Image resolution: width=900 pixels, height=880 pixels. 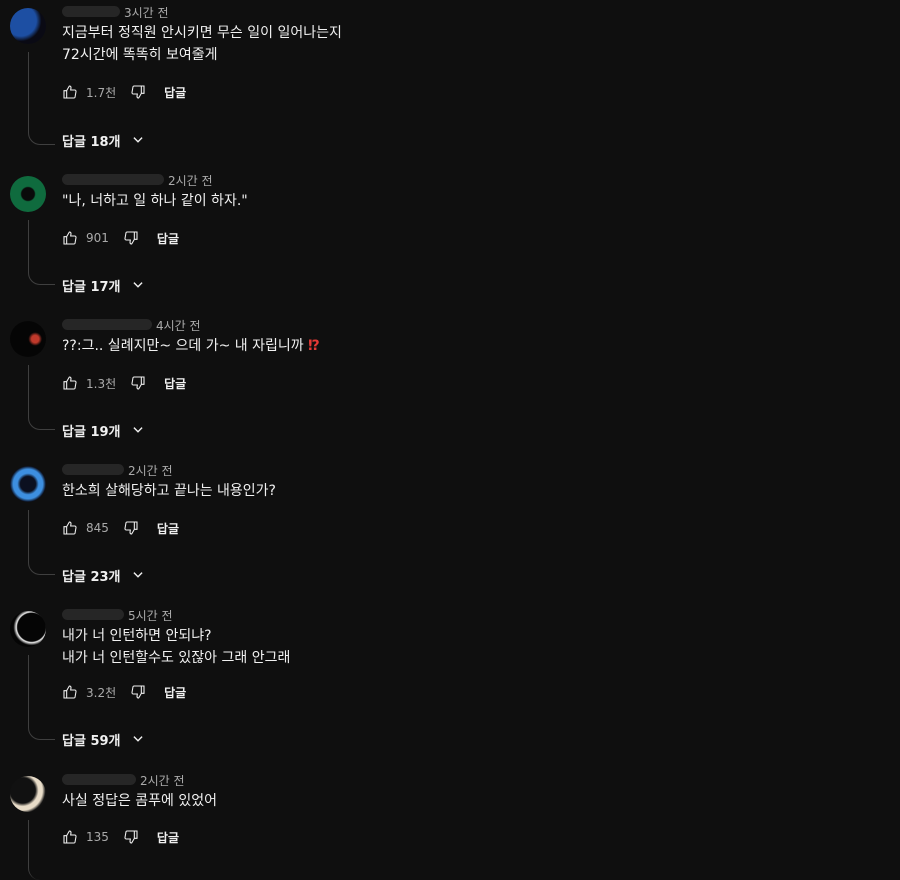 What do you see at coordinates (314, 346) in the screenshot?
I see `interrobang-emoji: ⁉` at bounding box center [314, 346].